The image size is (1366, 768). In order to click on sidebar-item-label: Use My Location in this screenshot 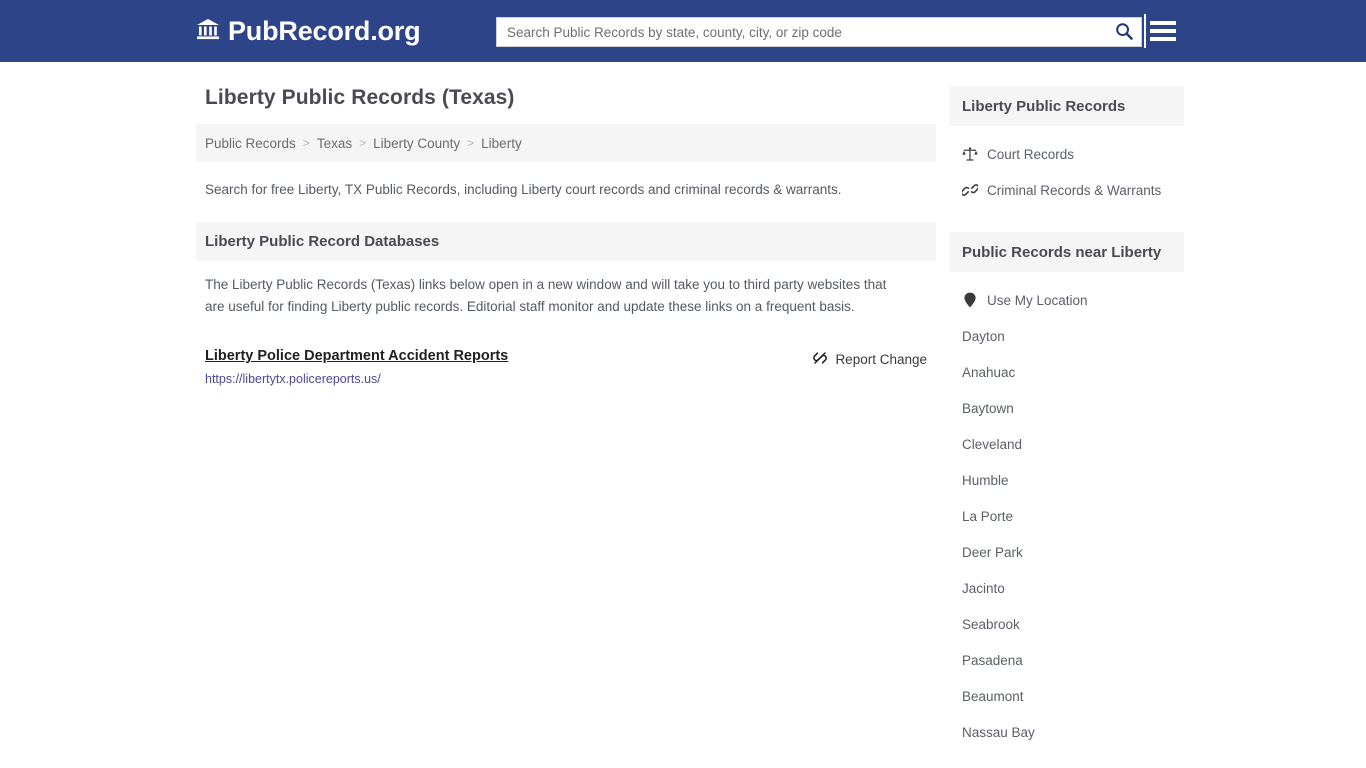, I will do `click(1037, 300)`.